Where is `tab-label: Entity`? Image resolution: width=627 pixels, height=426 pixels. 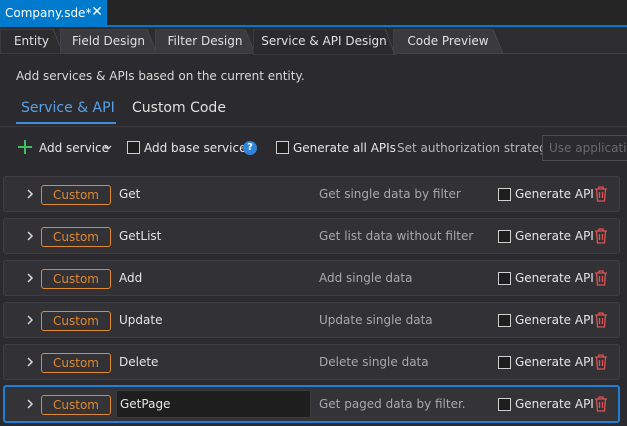
tab-label: Entity is located at coordinates (31, 41).